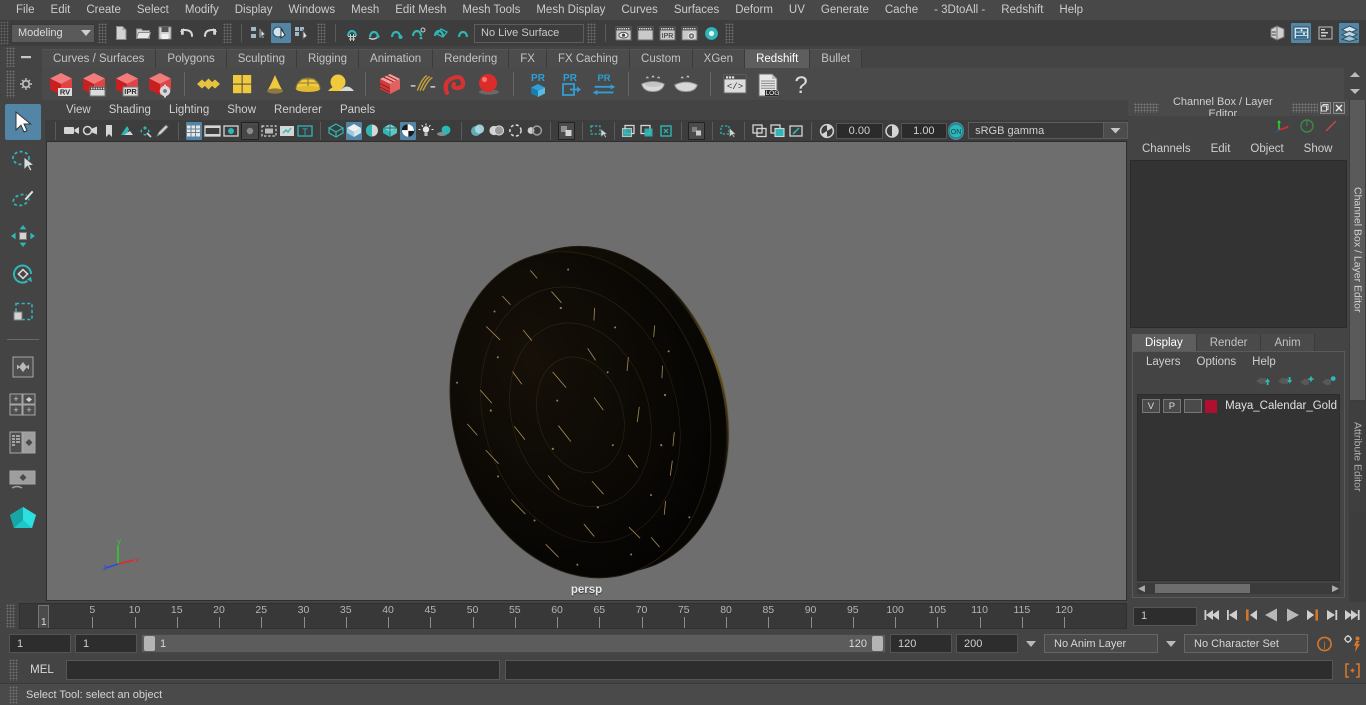 This screenshot has height=705, width=1366. Describe the element at coordinates (372, 131) in the screenshot. I see `shade-selected-items-icon` at that location.